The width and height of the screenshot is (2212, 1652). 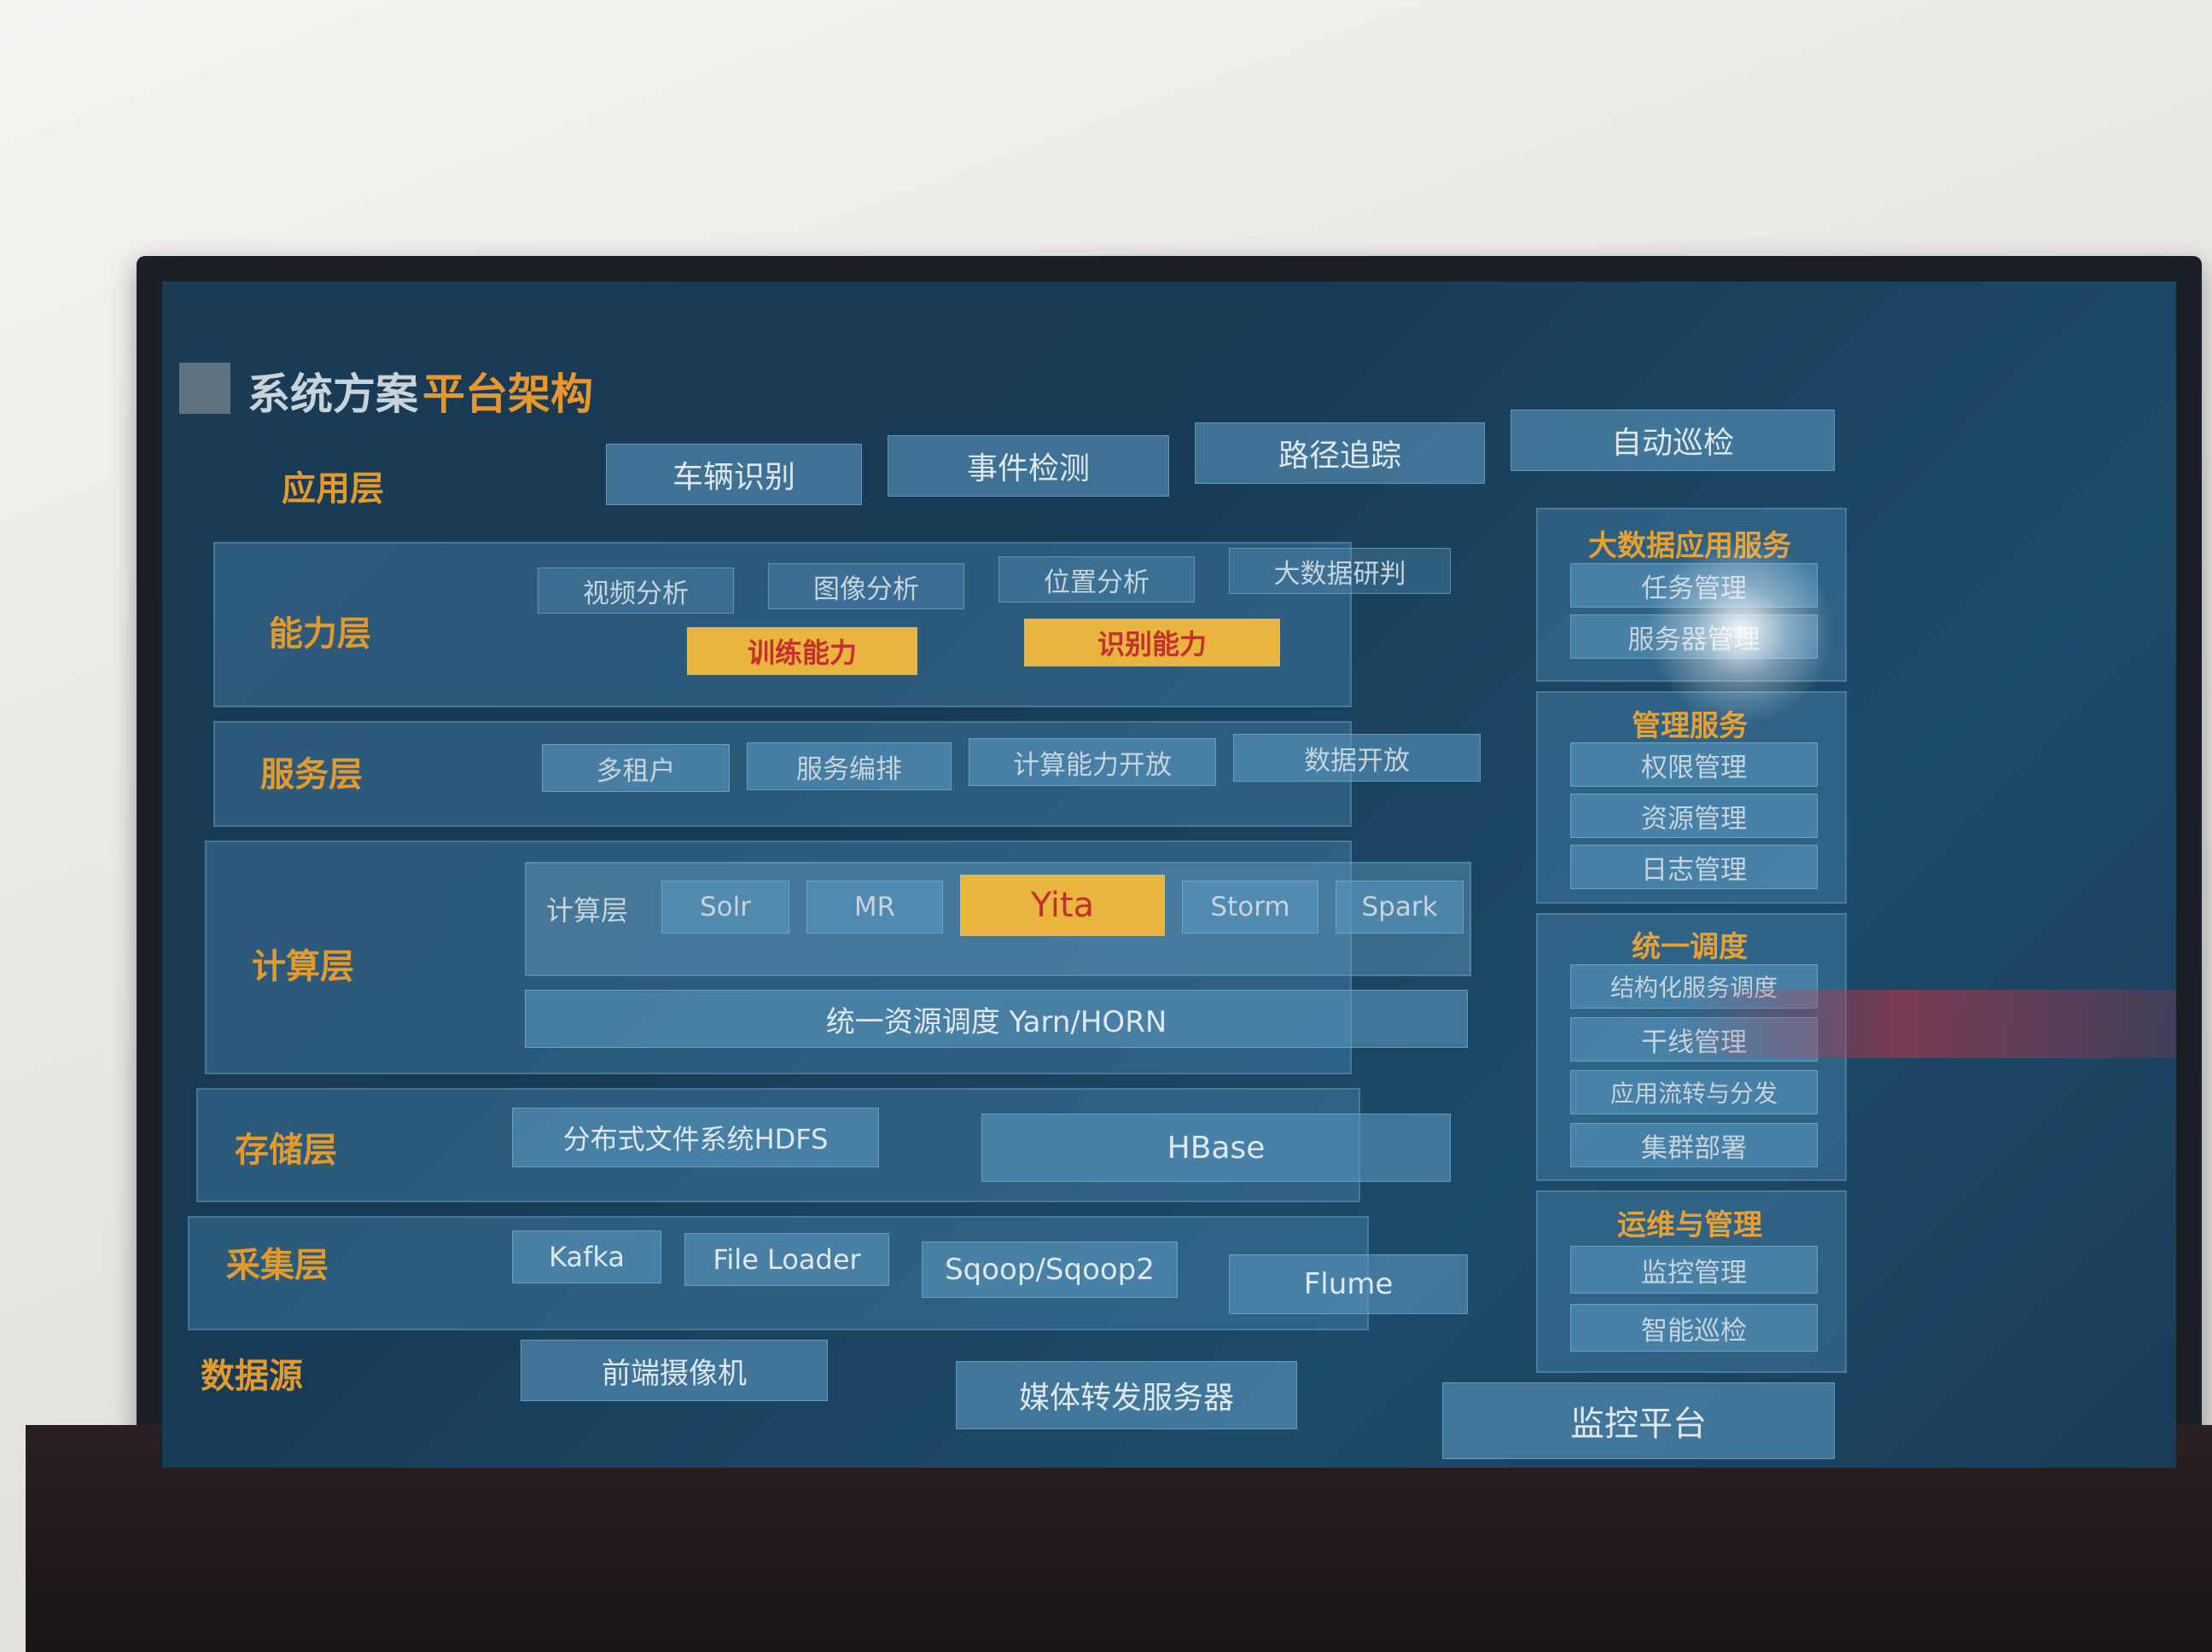 I want to click on compute-item-solr: Solr, so click(x=725, y=907).